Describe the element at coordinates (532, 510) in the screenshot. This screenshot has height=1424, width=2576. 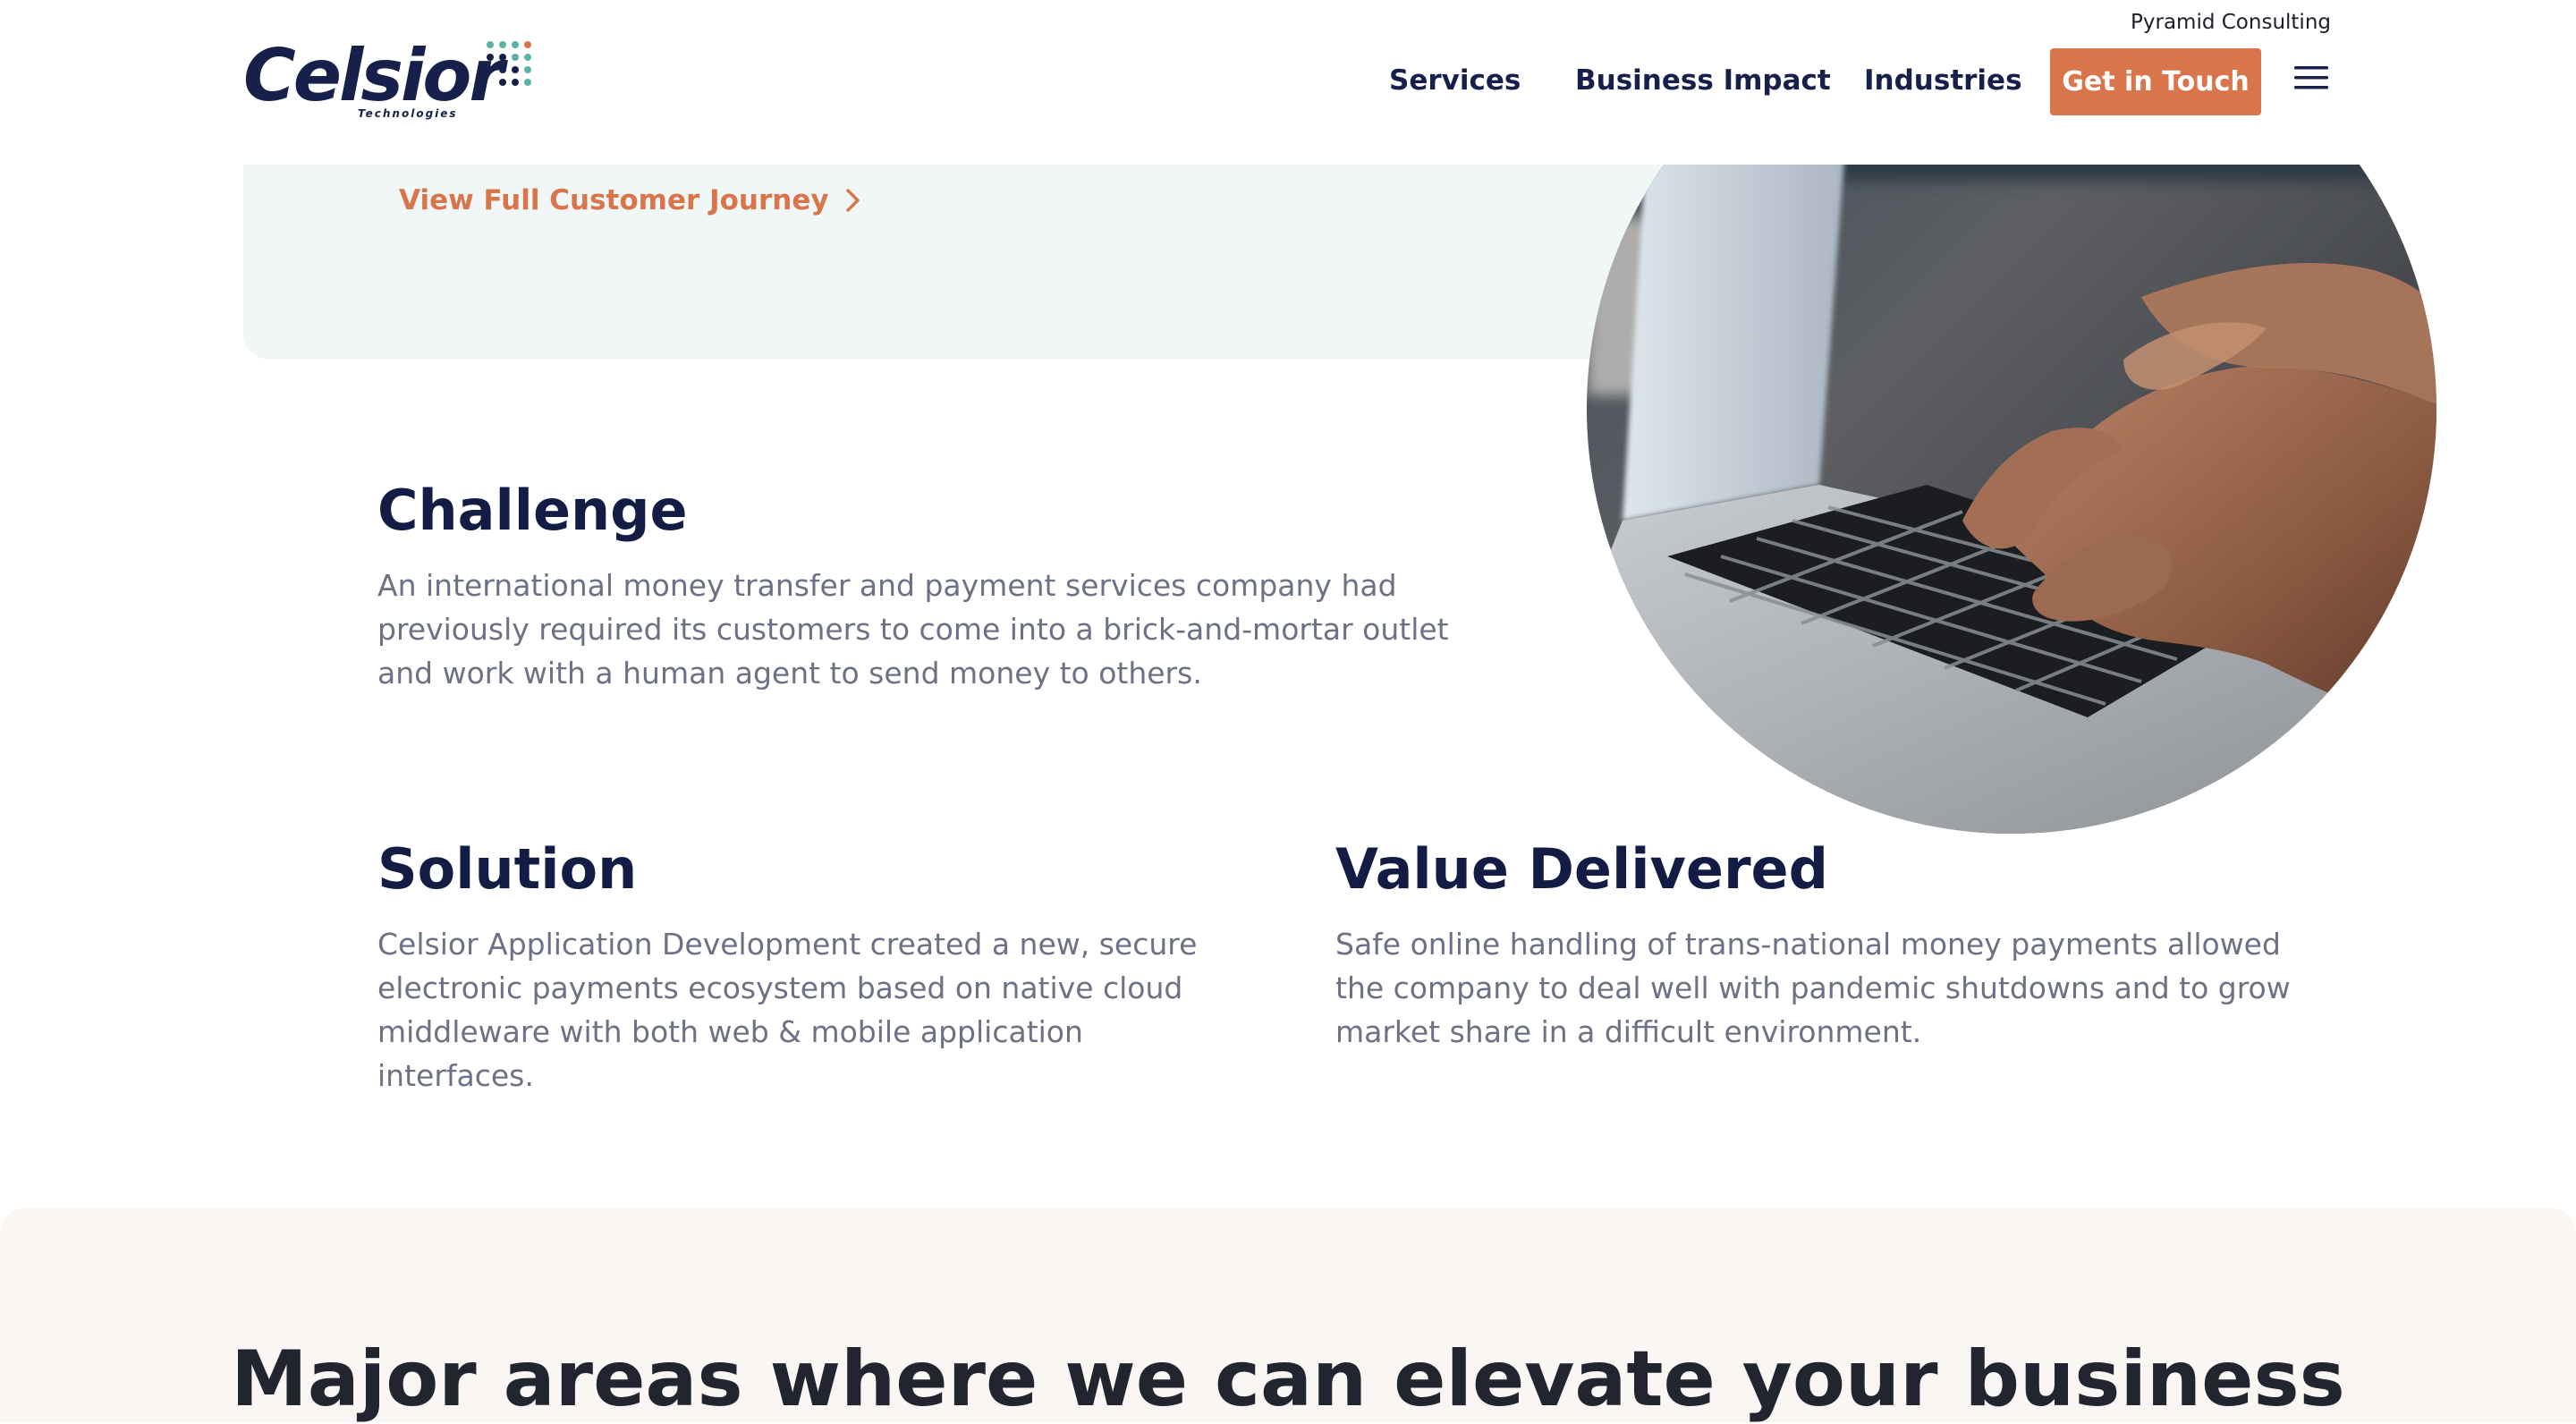
I see `challenge-heading: Challenge` at that location.